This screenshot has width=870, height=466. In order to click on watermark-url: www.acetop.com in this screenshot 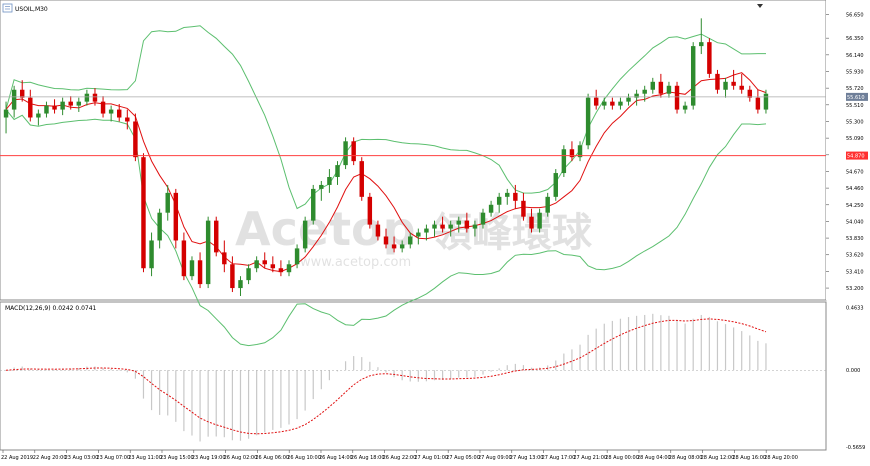, I will do `click(355, 262)`.